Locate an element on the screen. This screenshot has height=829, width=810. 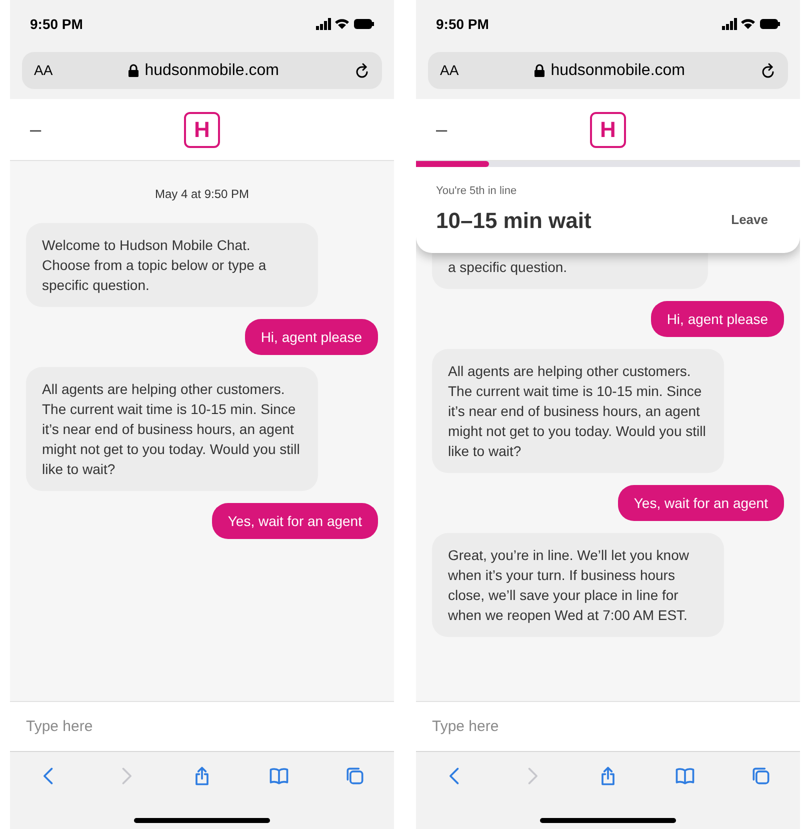
queue-position: You're 5th in line is located at coordinates (477, 191).